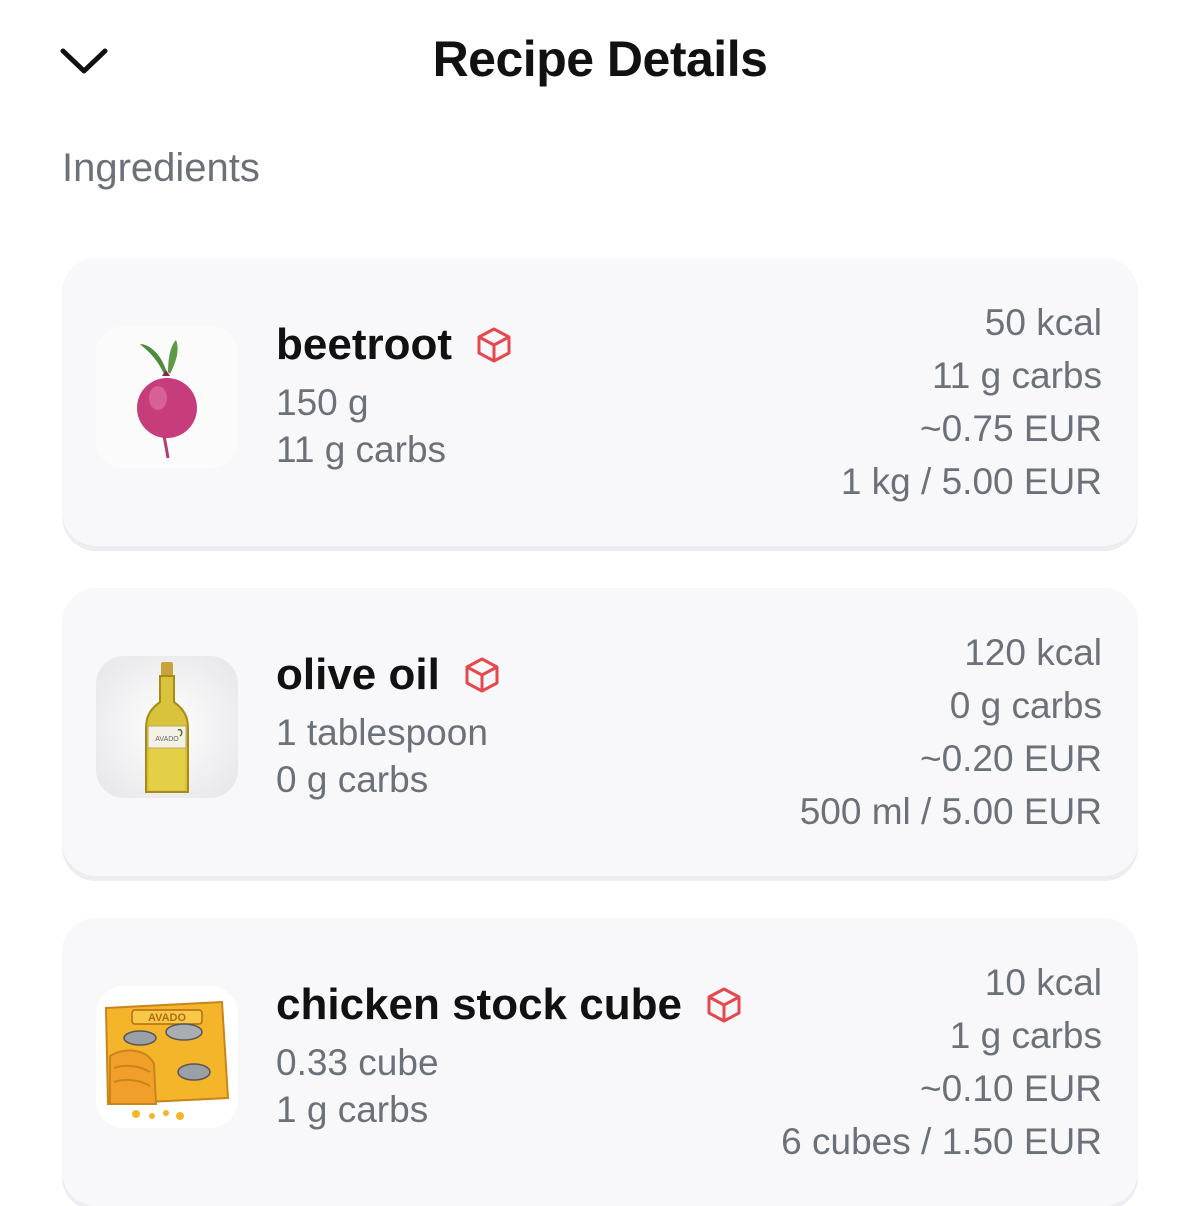 This screenshot has height=1206, width=1200. I want to click on carbs-value: 11 g carbs, so click(1016, 375).